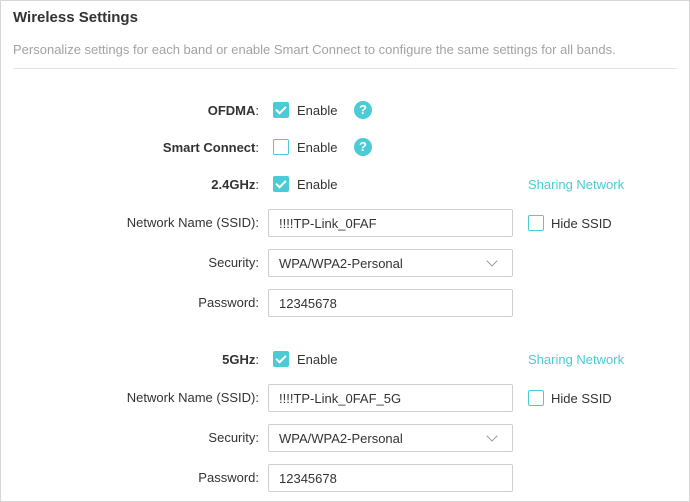  What do you see at coordinates (192, 397) in the screenshot?
I see `band-5-ssid-label: Network Name (SSID):` at bounding box center [192, 397].